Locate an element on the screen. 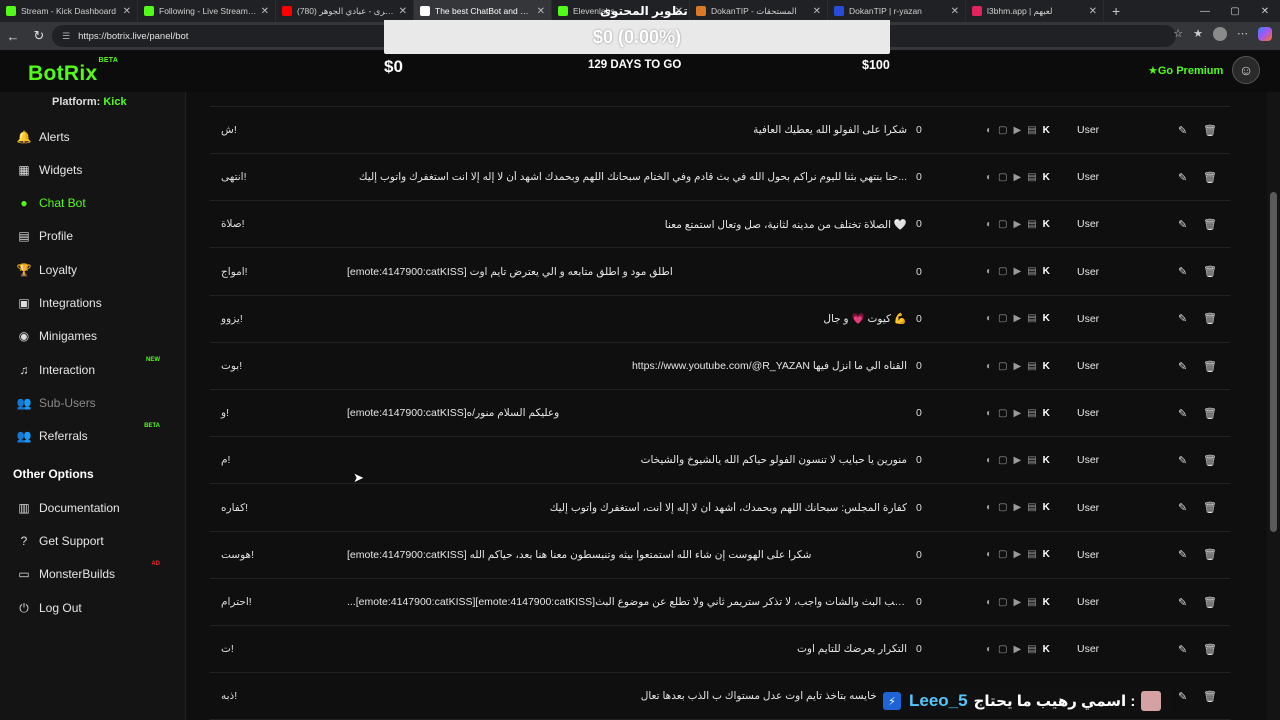  sidebar-item-get-support: ? Get Support is located at coordinates (96, 541).